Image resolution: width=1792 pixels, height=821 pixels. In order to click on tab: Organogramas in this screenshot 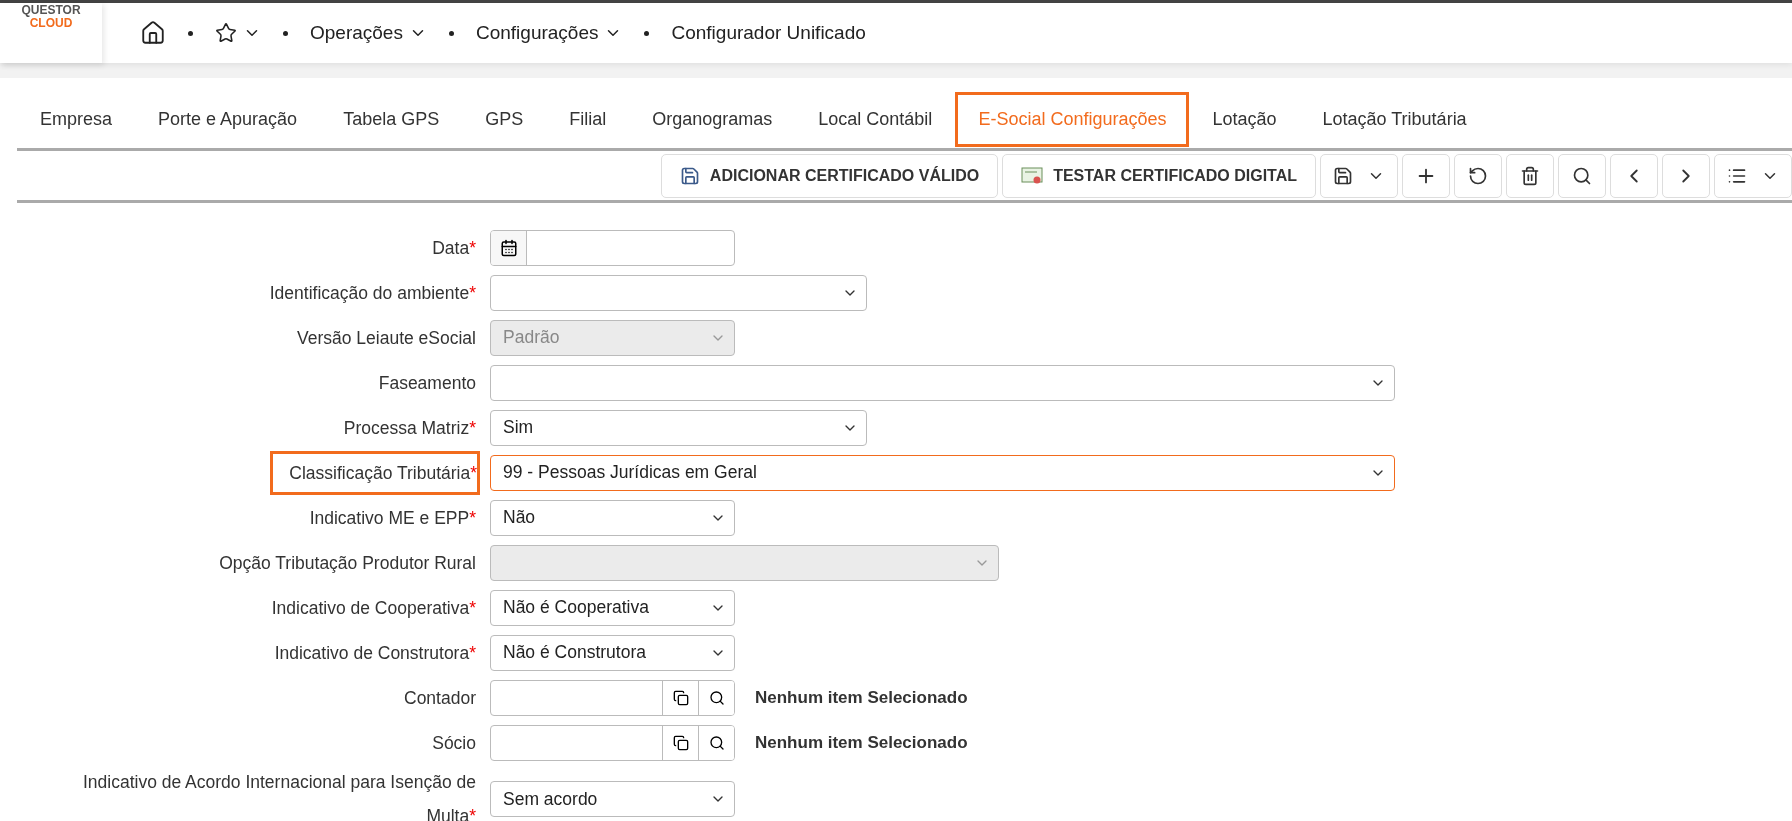, I will do `click(712, 119)`.